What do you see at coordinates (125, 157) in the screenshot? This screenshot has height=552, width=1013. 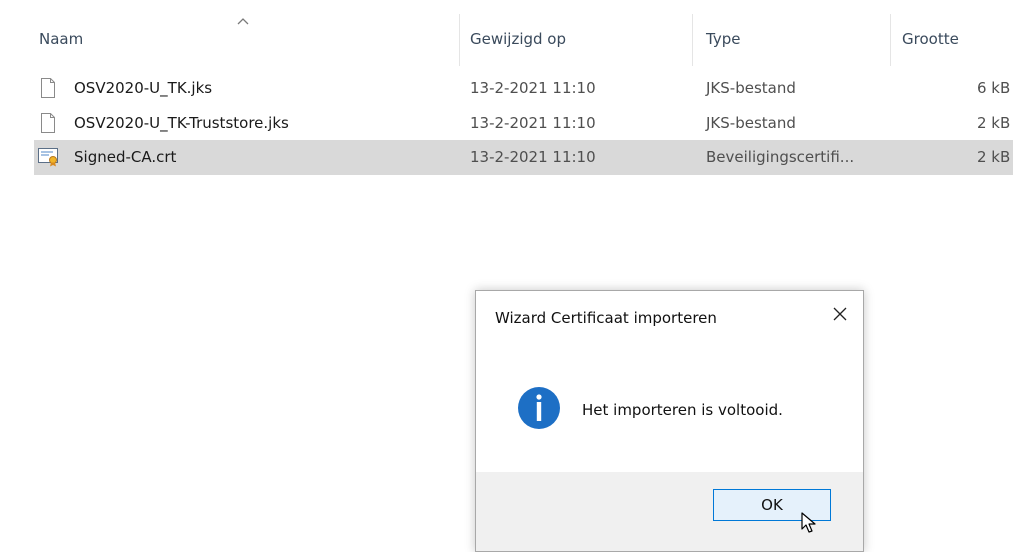 I see `file-name: Signed-CA.crt` at bounding box center [125, 157].